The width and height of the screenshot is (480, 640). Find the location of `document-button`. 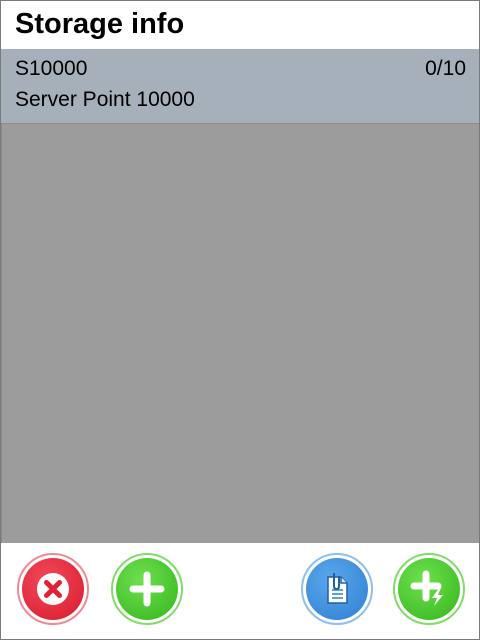

document-button is located at coordinates (337, 589).